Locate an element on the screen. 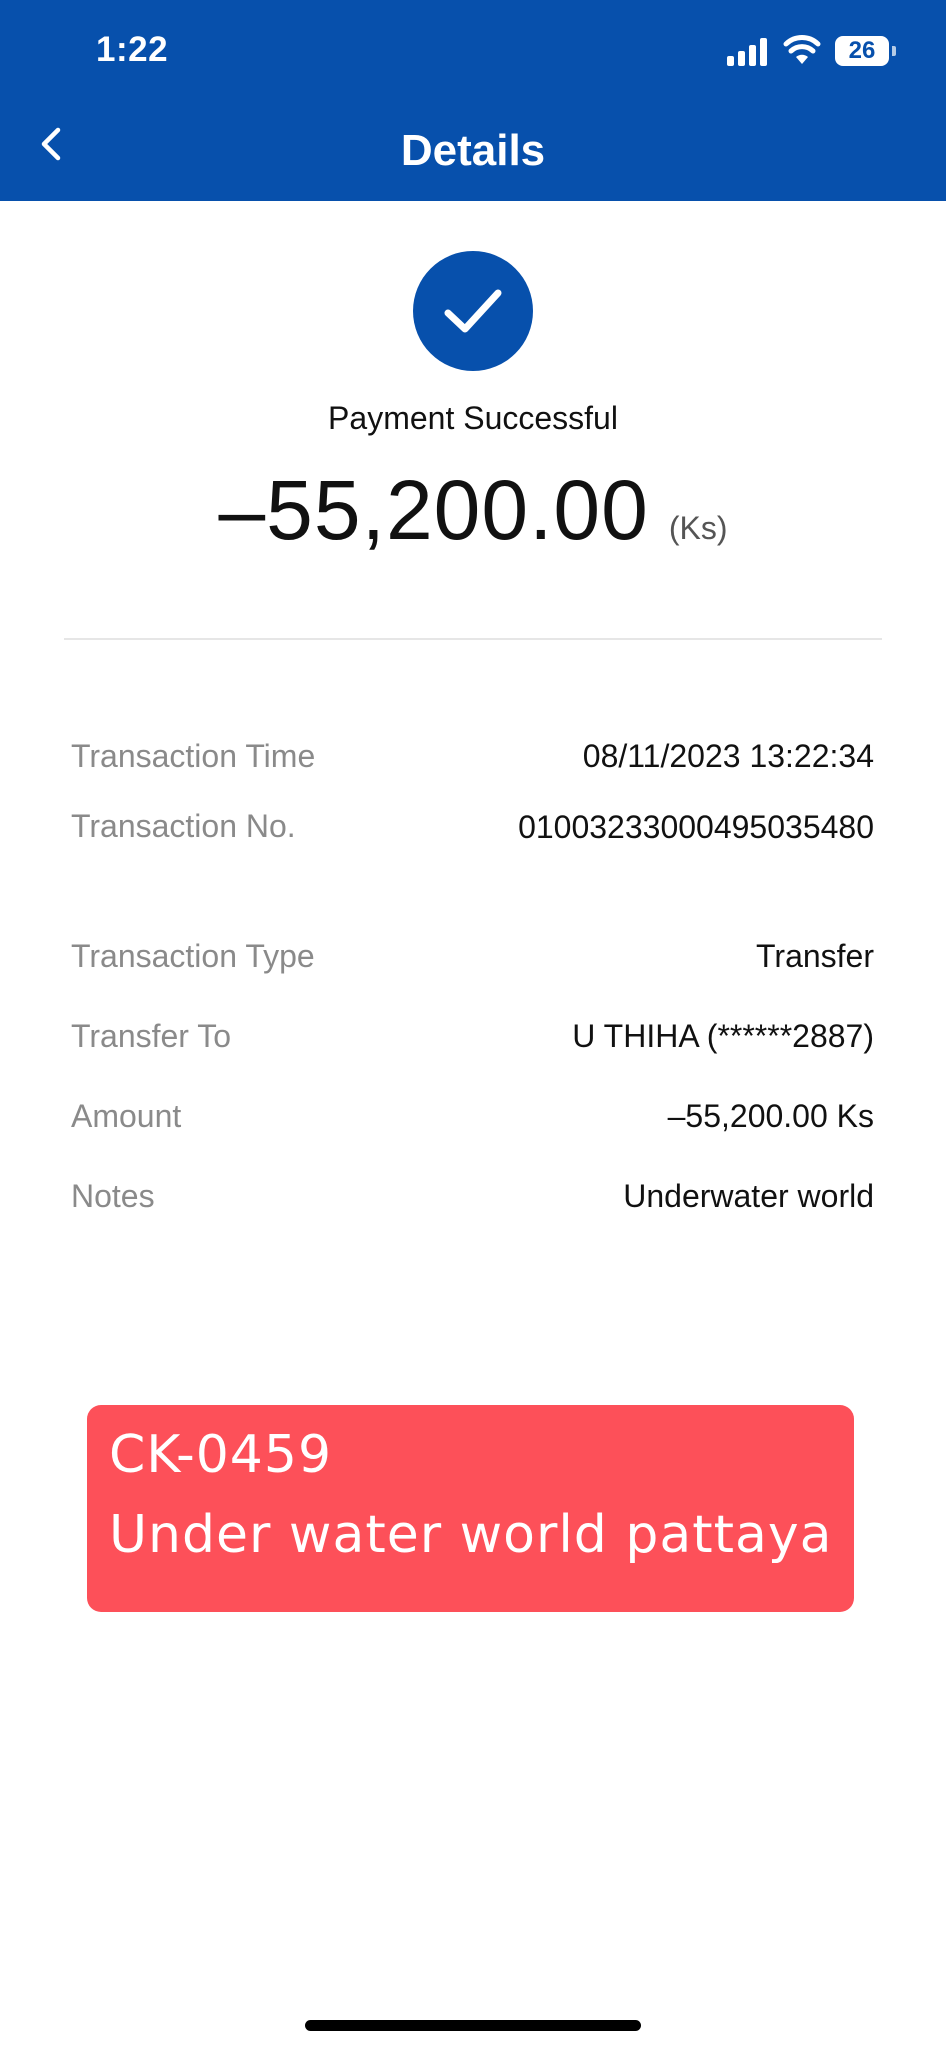  amount-currency: (Ks) is located at coordinates (698, 528).